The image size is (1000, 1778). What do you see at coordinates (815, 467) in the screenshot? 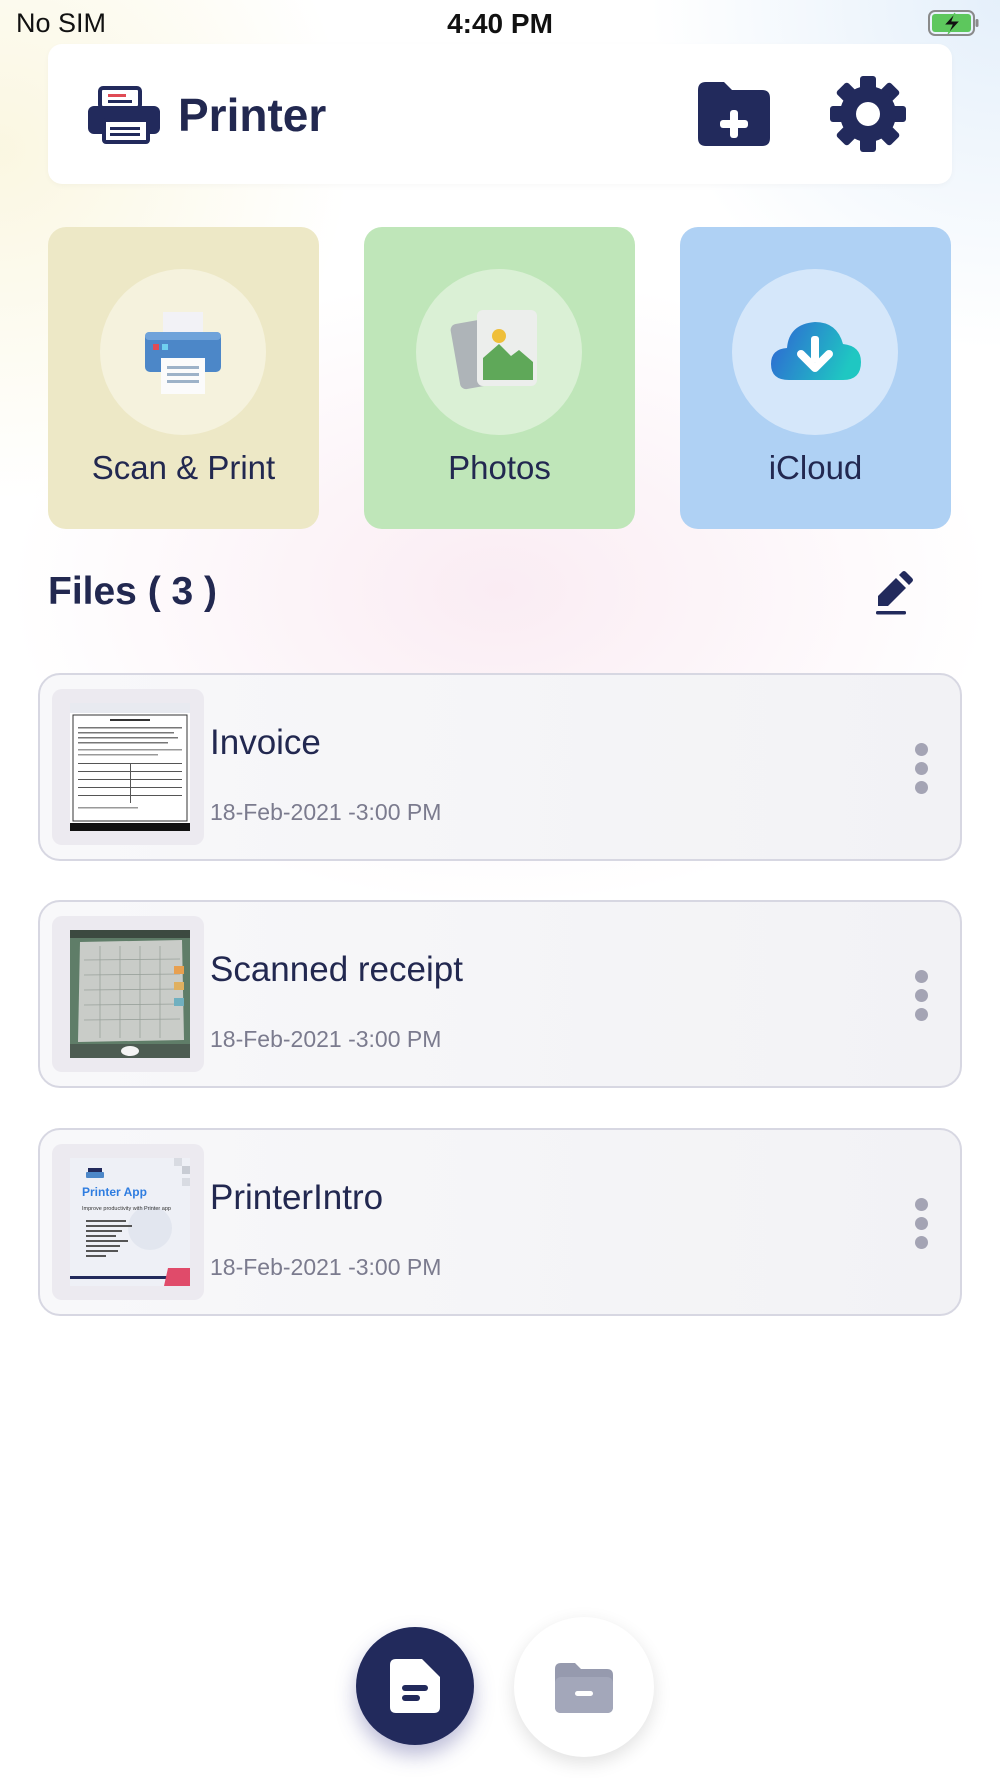
I see `icloud-label: iCloud` at bounding box center [815, 467].